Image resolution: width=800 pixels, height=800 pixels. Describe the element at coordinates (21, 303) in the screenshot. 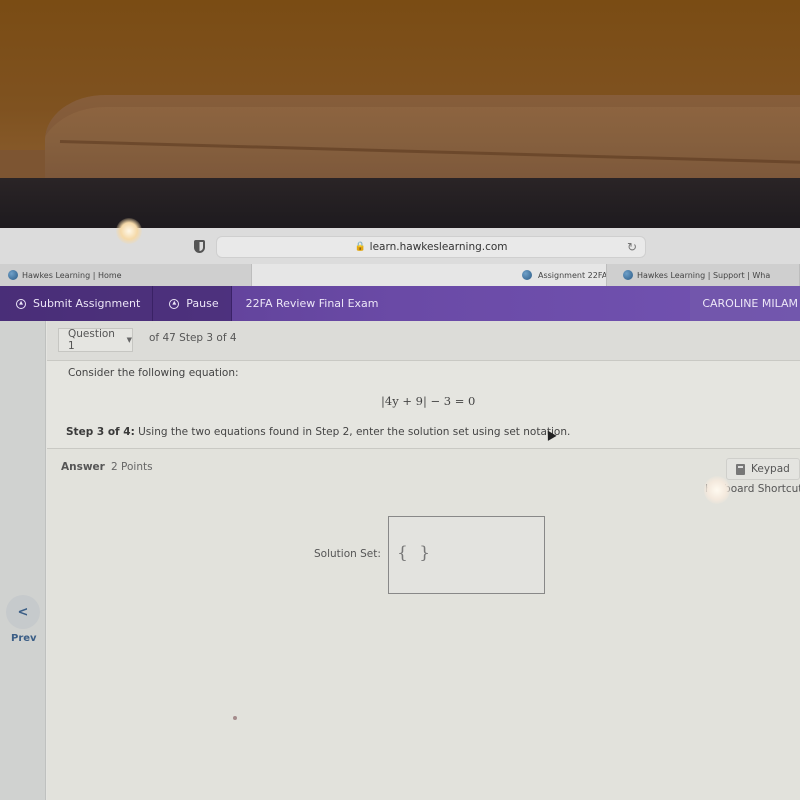

I see `submit-circle-icon: ▲` at that location.